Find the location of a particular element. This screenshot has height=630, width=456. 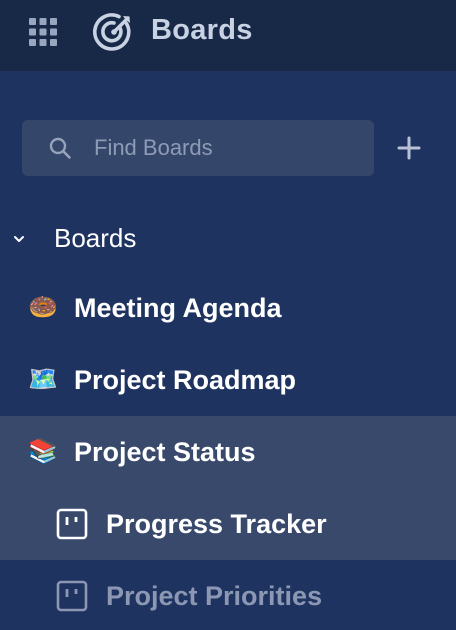

section-label: Boards is located at coordinates (95, 238).